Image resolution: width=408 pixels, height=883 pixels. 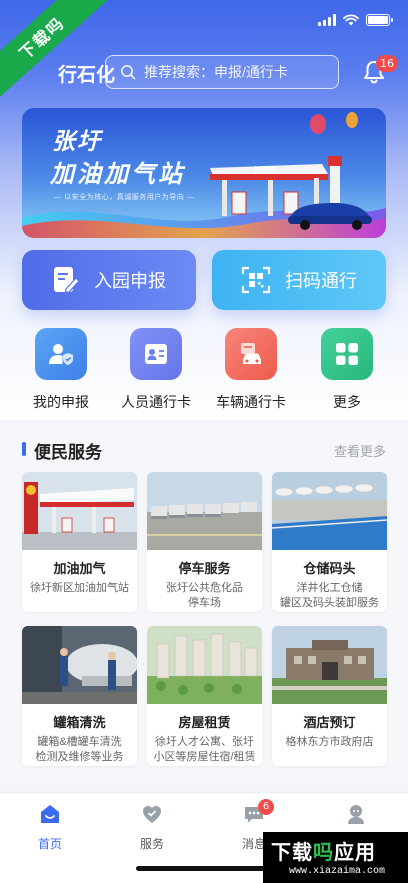 I want to click on car-card-icon, so click(x=251, y=354).